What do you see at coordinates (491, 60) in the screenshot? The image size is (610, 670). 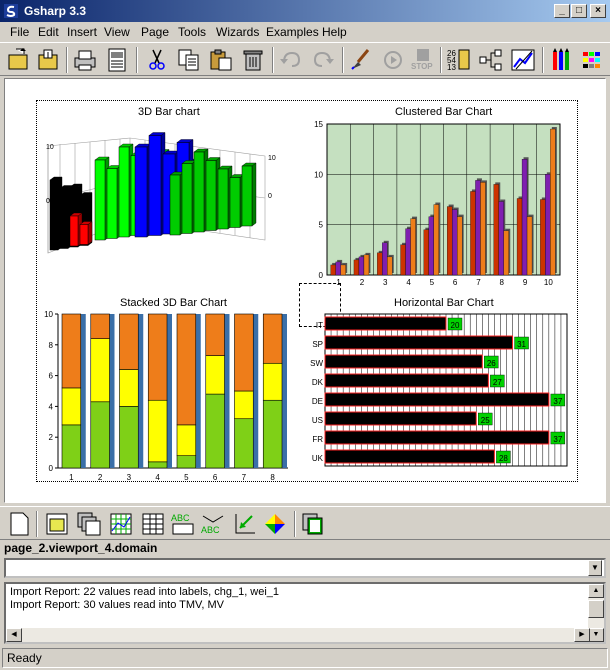 I see `tree-icon` at bounding box center [491, 60].